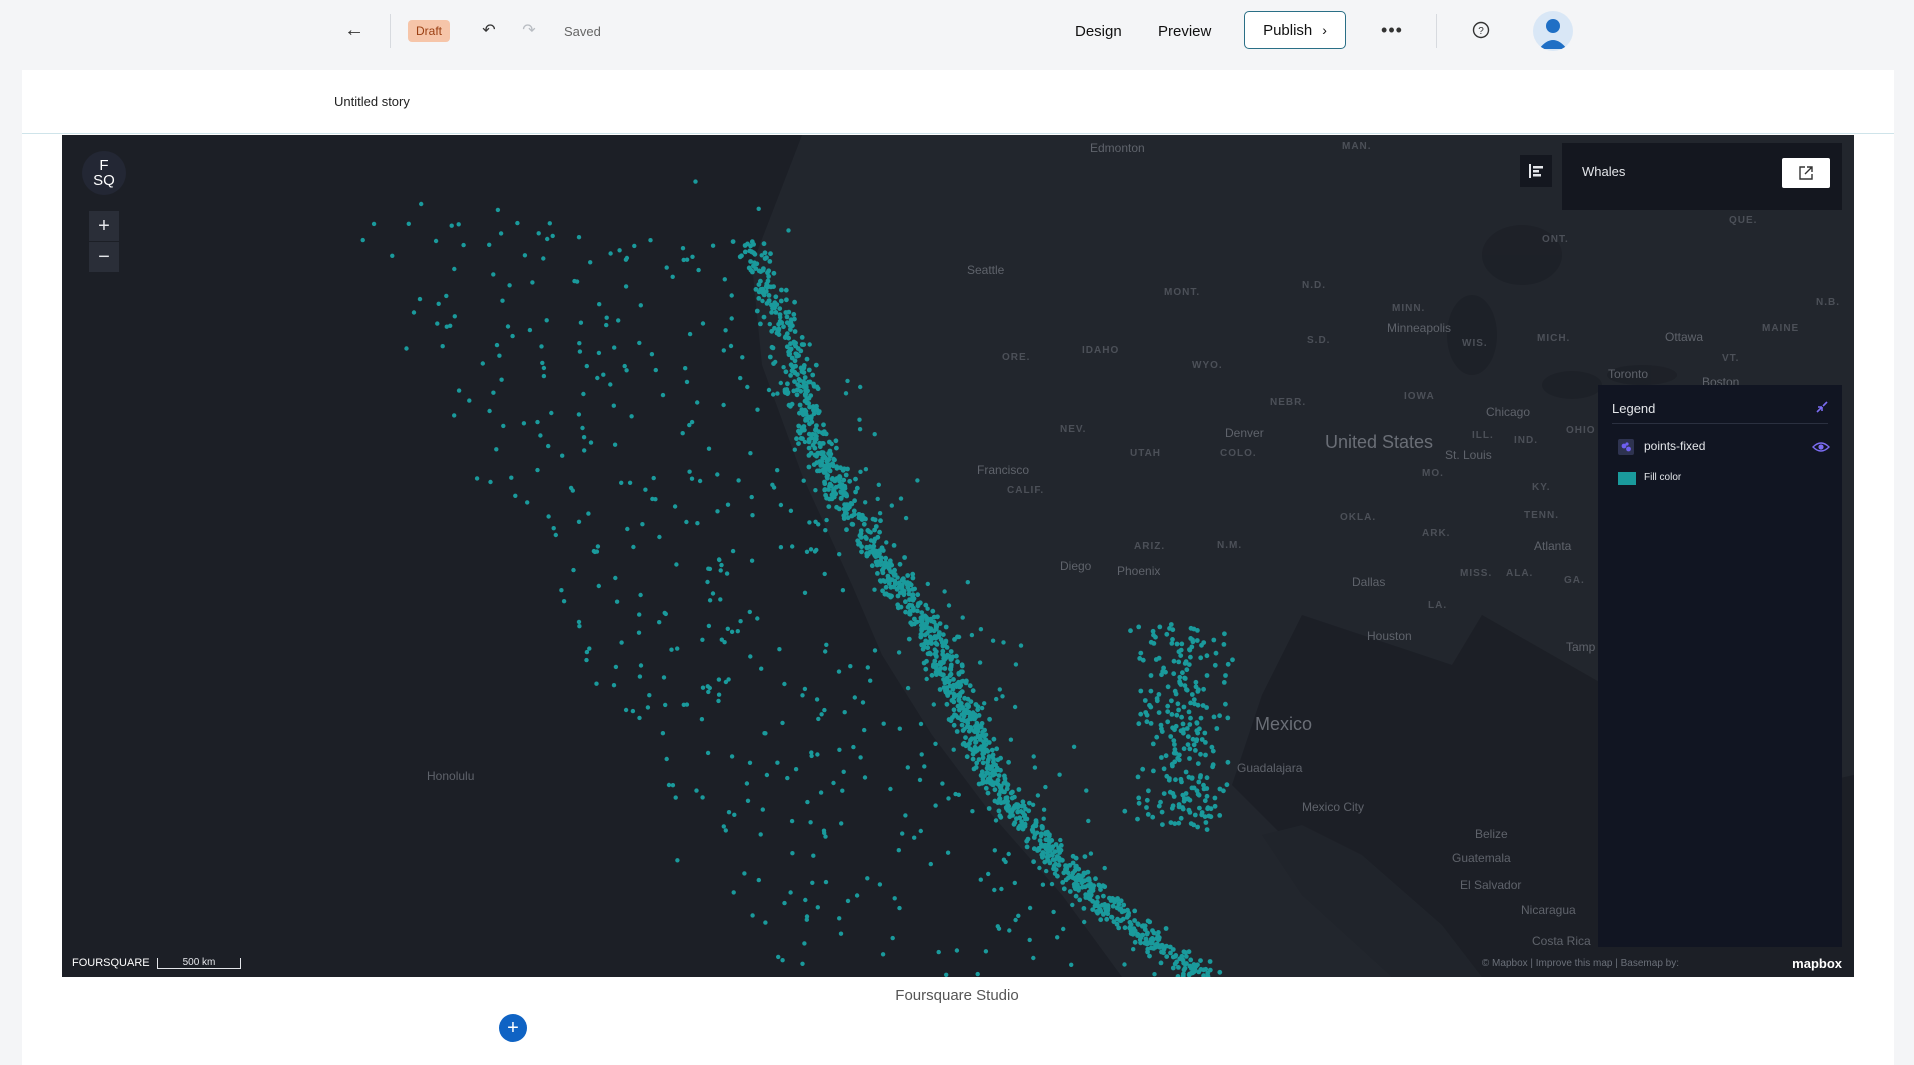 The width and height of the screenshot is (1914, 1065). I want to click on eye-icon, so click(1821, 447).